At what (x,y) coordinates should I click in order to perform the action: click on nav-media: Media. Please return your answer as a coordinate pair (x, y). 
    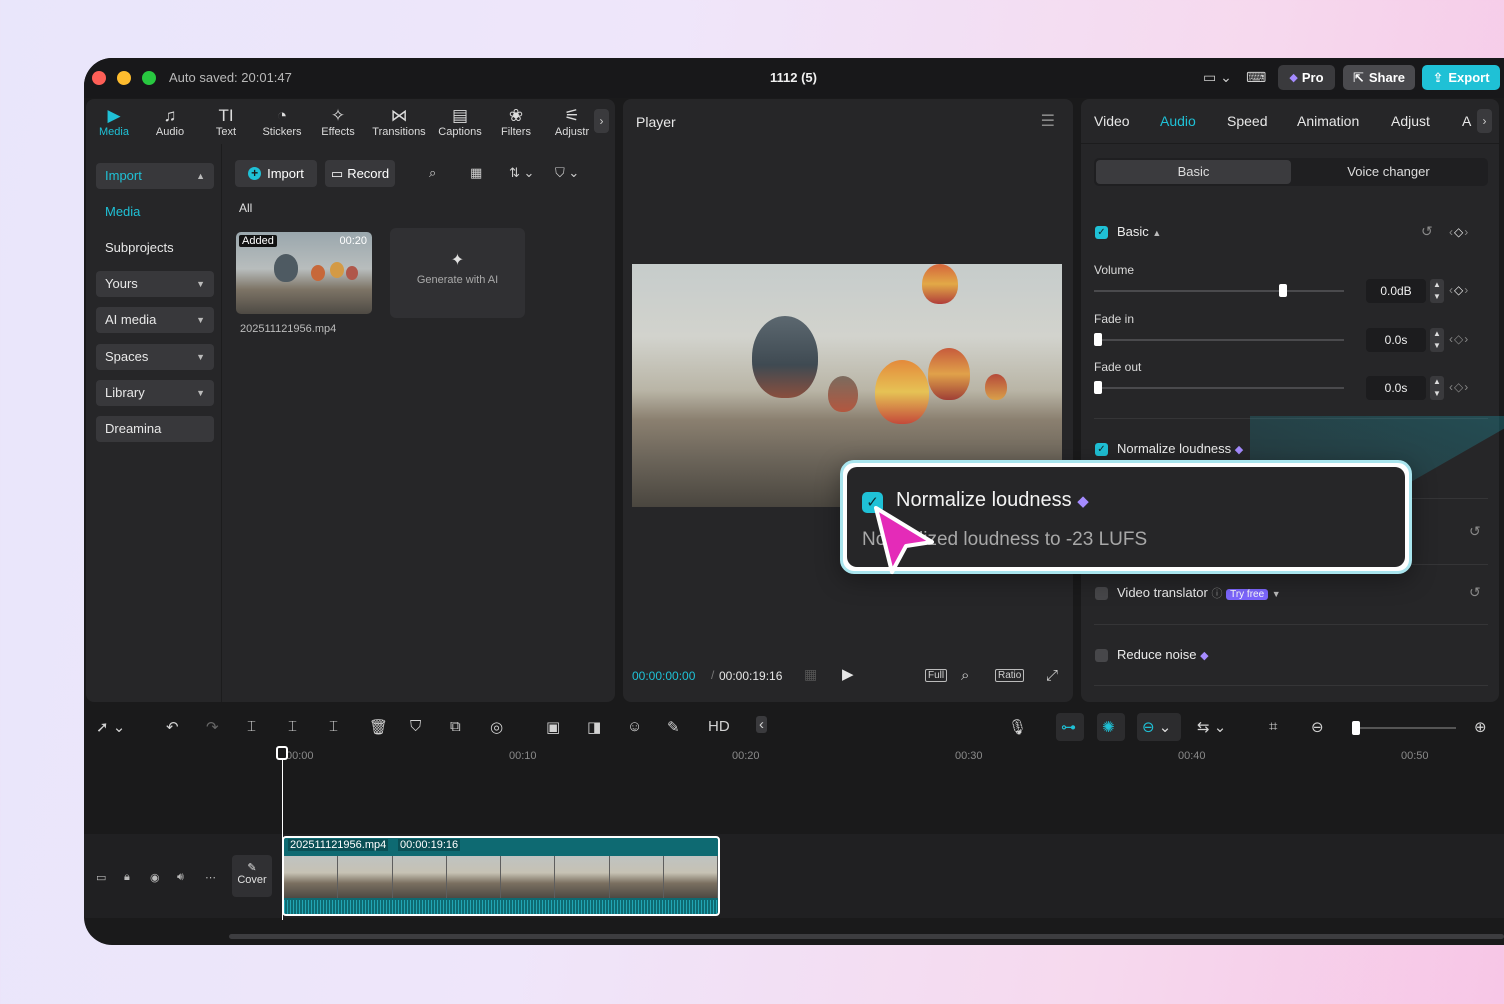
    Looking at the image, I should click on (155, 212).